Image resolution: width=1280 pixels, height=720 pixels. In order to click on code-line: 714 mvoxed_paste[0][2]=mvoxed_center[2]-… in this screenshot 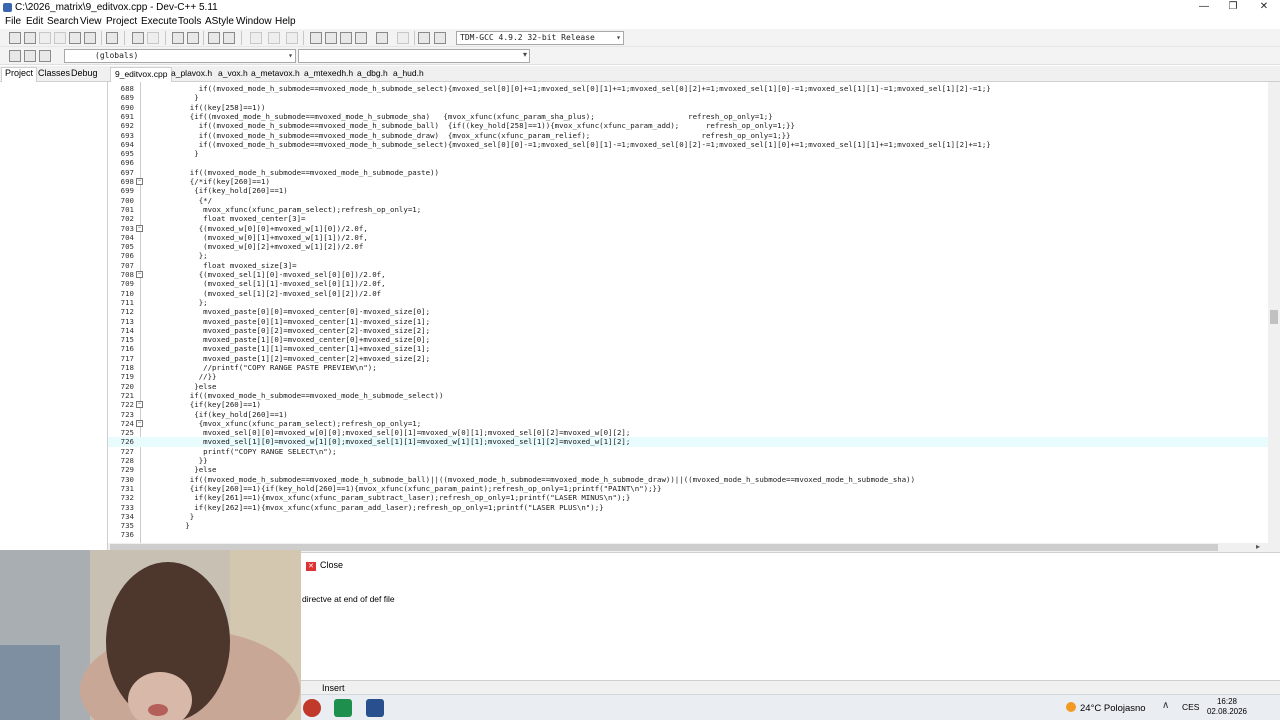, I will do `click(688, 330)`.